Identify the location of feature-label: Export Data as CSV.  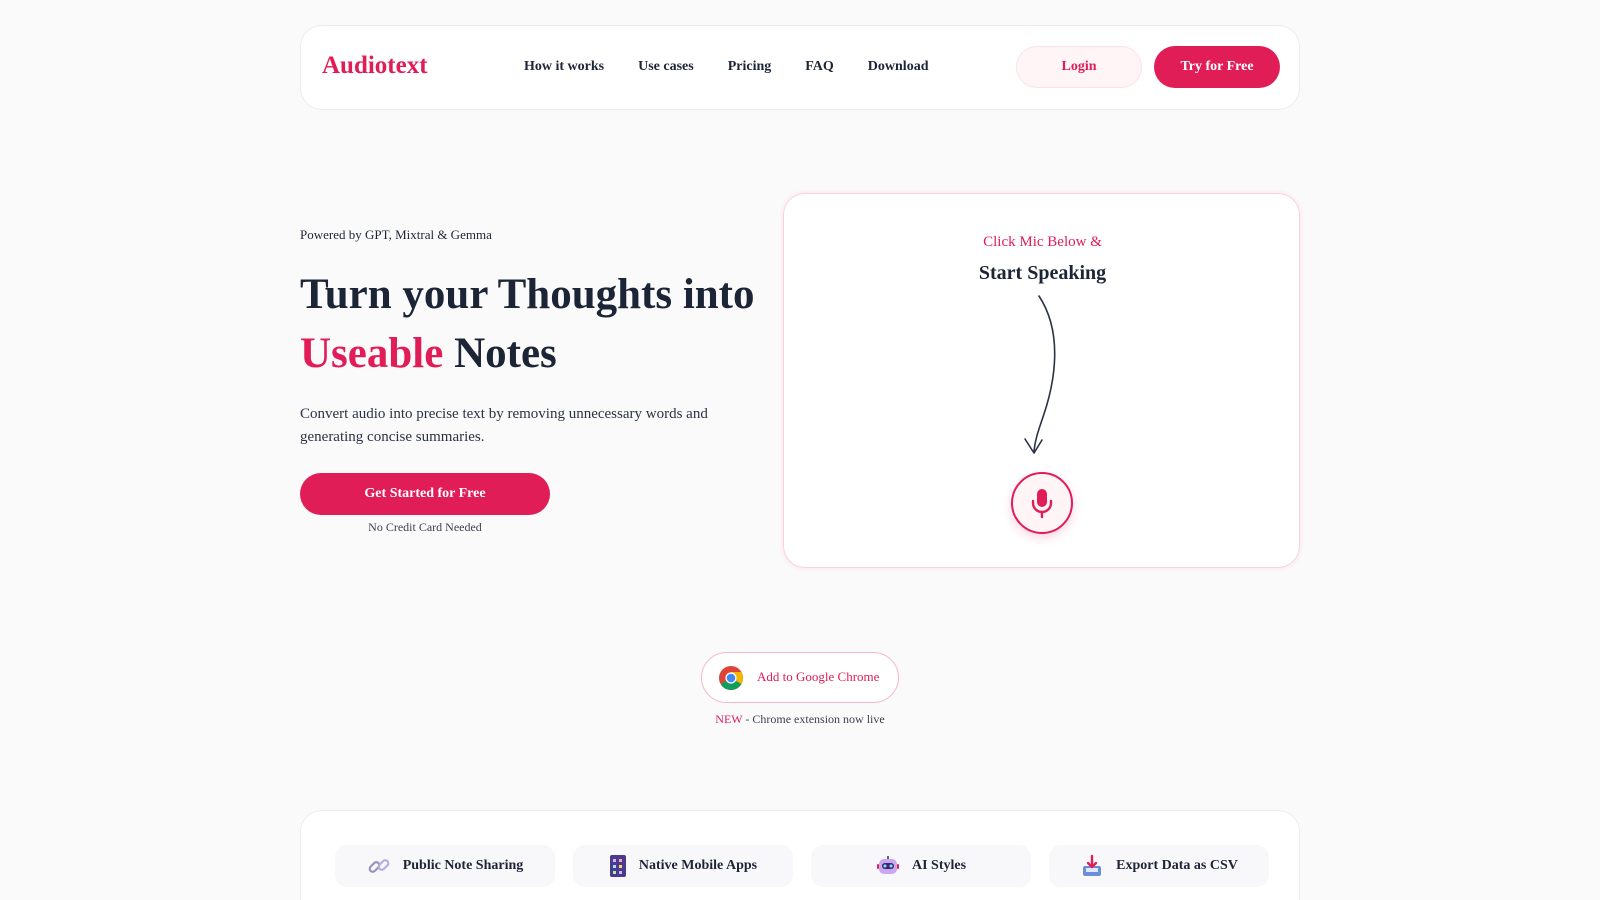
(1177, 865).